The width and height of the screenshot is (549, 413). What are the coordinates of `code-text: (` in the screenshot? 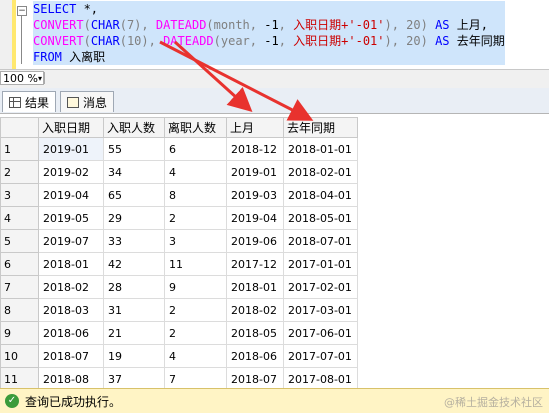 It's located at (87, 41).